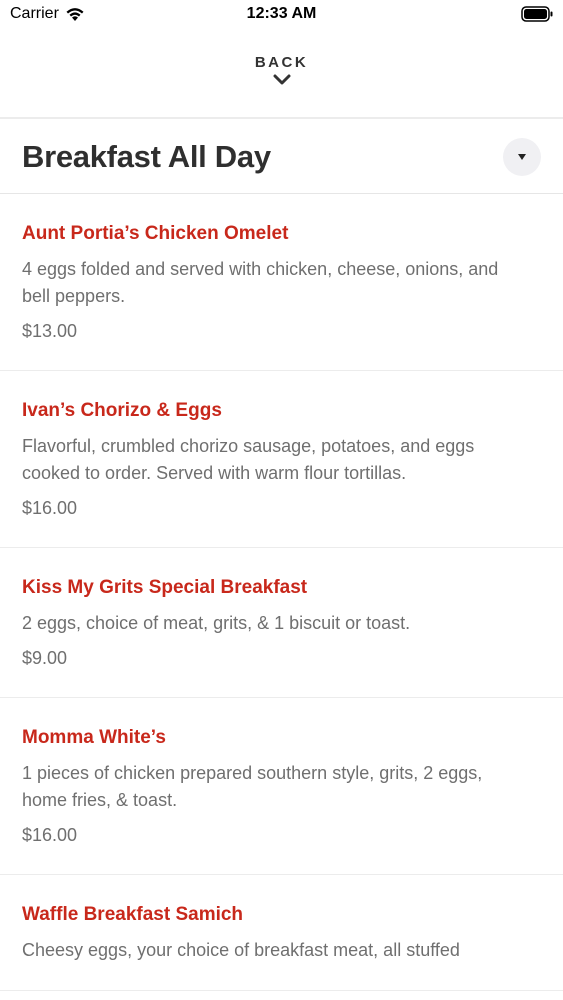 This screenshot has width=563, height=1000. I want to click on menu-item-price: $9.00, so click(45, 658).